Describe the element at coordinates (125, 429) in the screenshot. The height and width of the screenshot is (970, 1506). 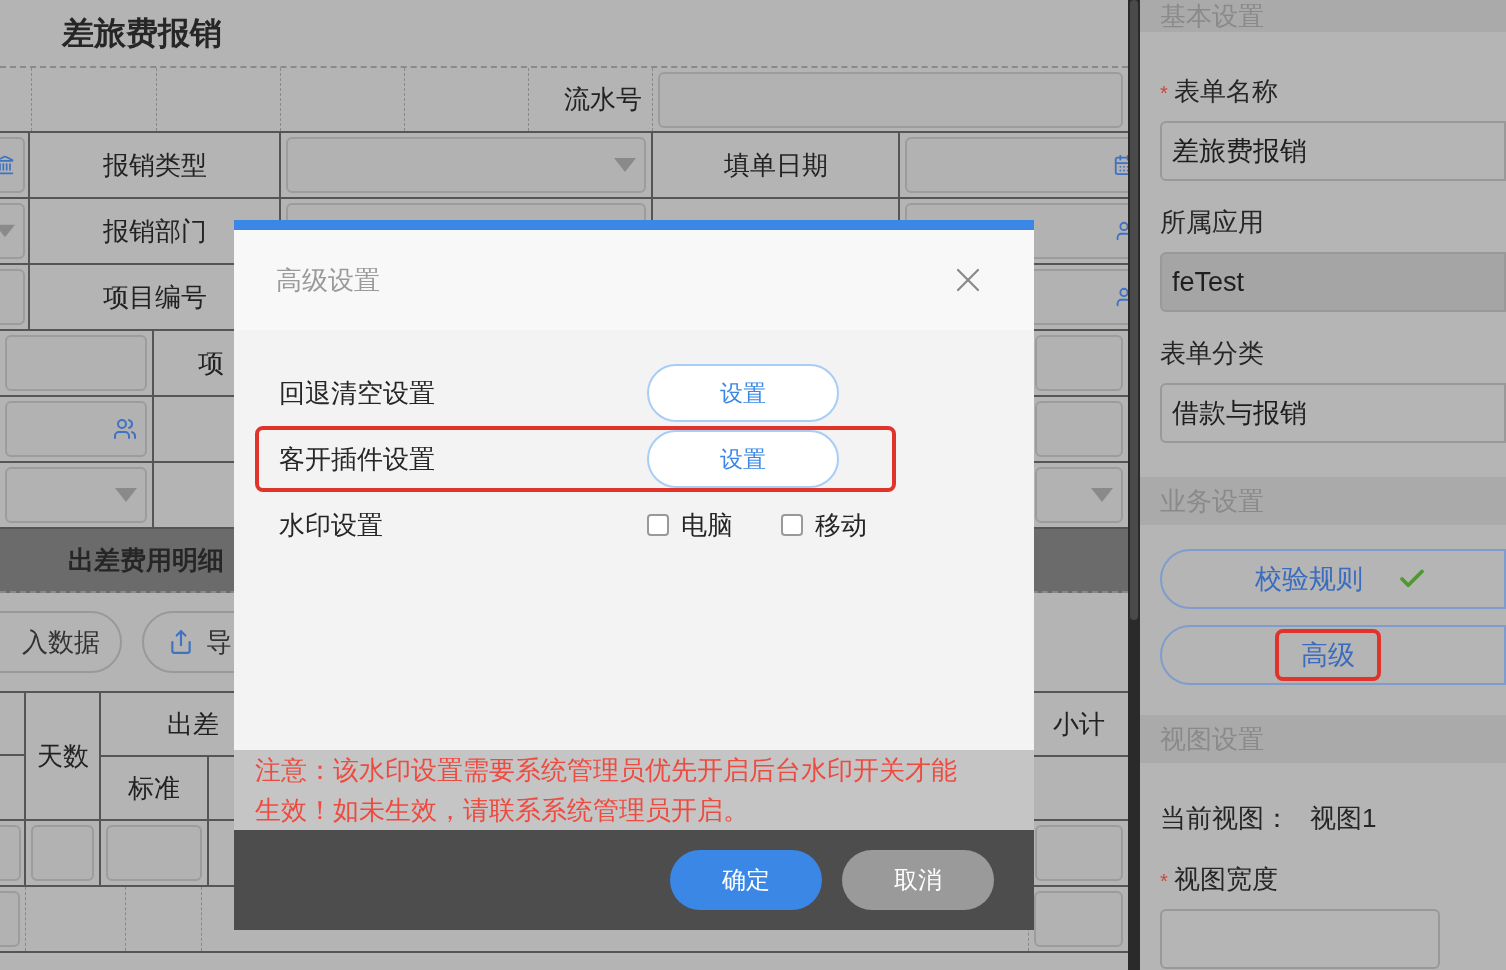
I see `people-icon` at that location.